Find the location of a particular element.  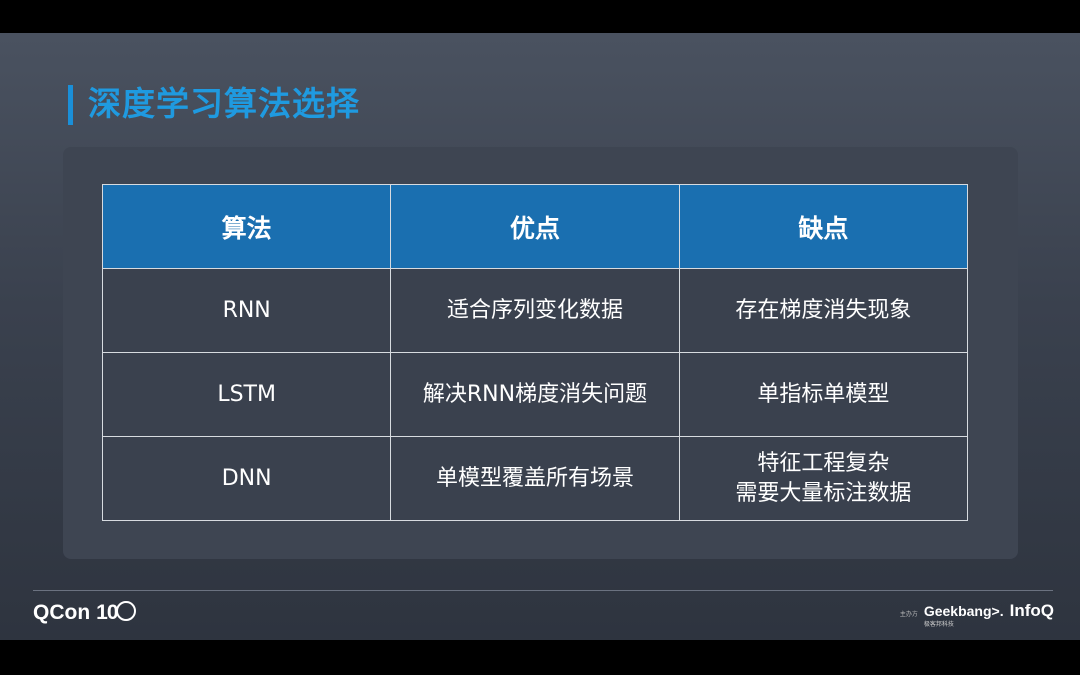

sponsor-logos: 主办方 Geekbang>. 极客邦科技 InfoQ is located at coordinates (977, 614).